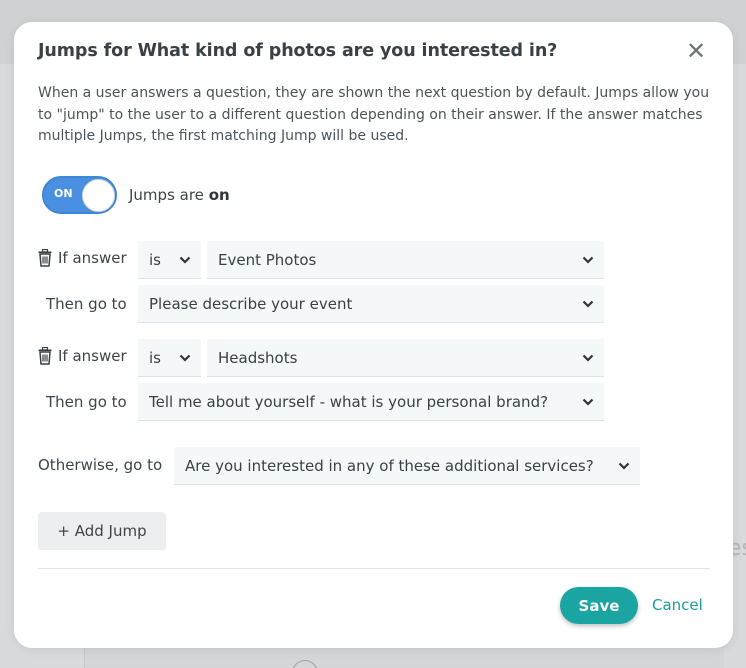 This screenshot has height=668, width=746. I want to click on jump-2-if-row: If answer, so click(82, 356).